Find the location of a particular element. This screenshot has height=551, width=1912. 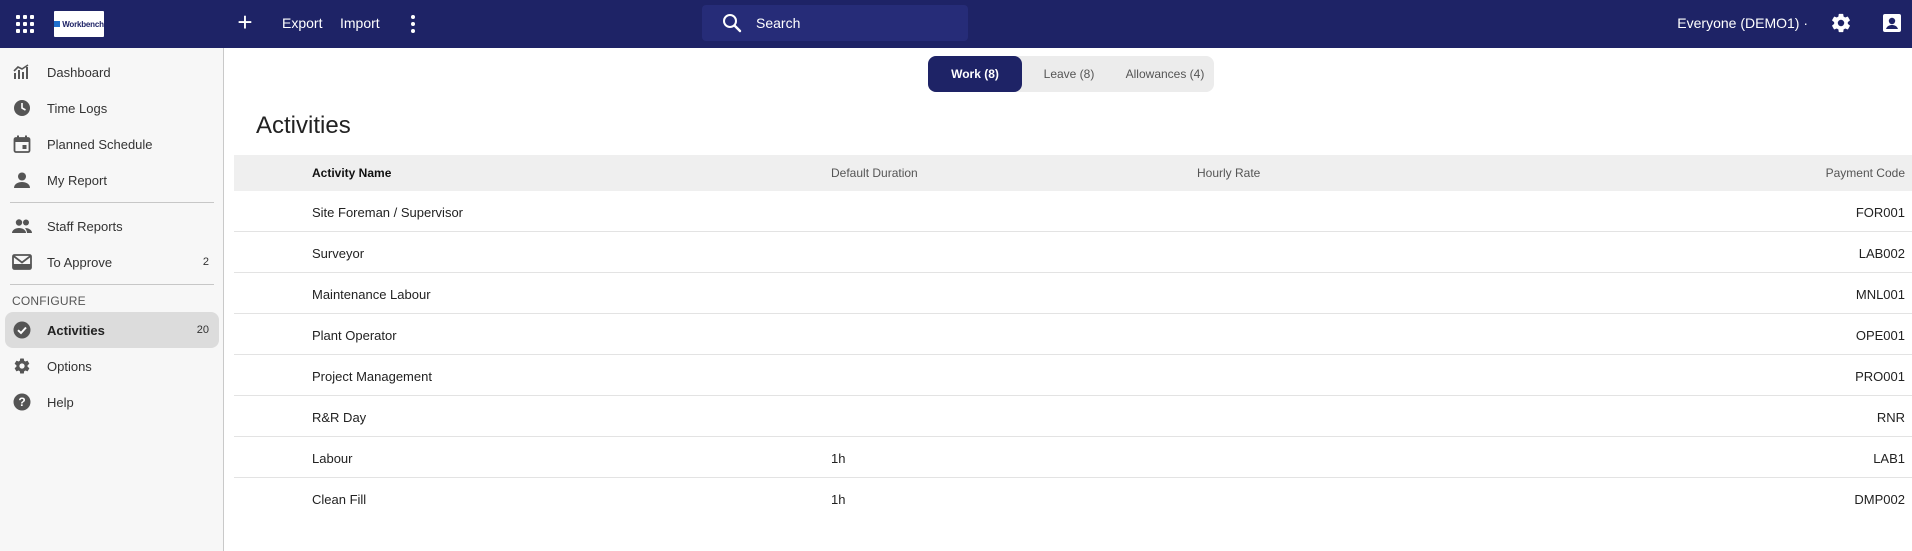

sidebar-item-dashboard: Dashboard is located at coordinates (112, 72).